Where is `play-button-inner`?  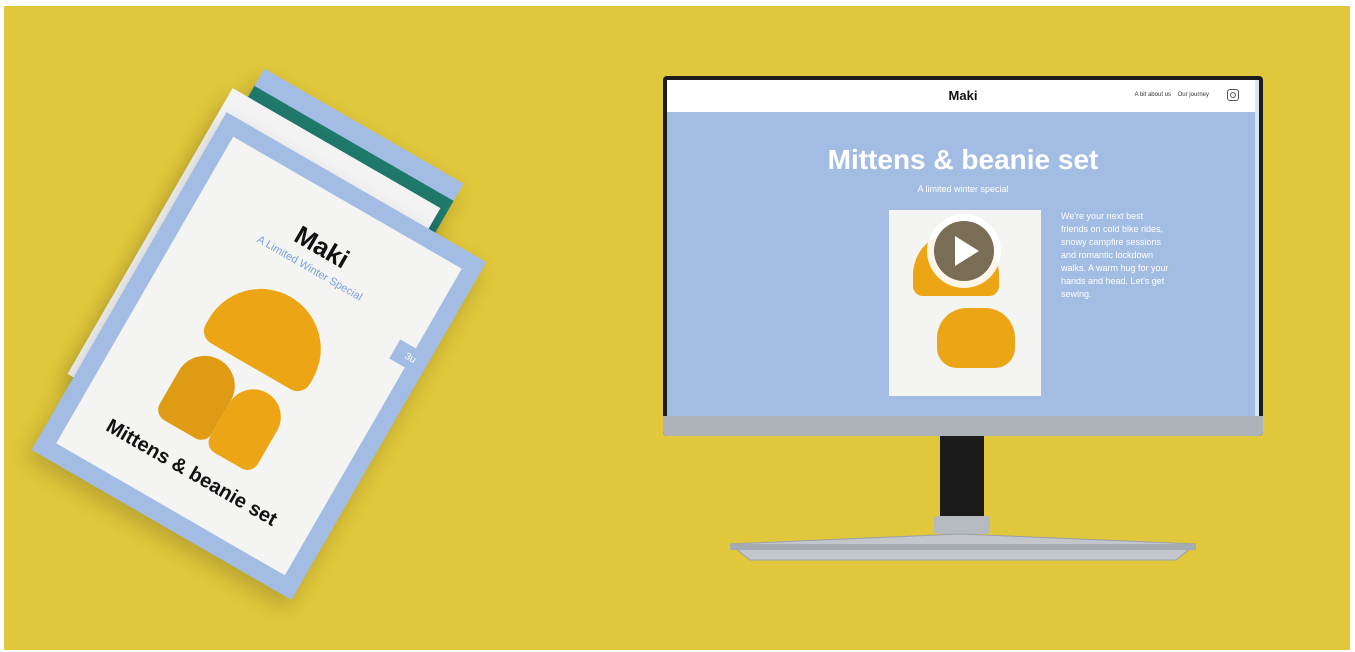 play-button-inner is located at coordinates (964, 251).